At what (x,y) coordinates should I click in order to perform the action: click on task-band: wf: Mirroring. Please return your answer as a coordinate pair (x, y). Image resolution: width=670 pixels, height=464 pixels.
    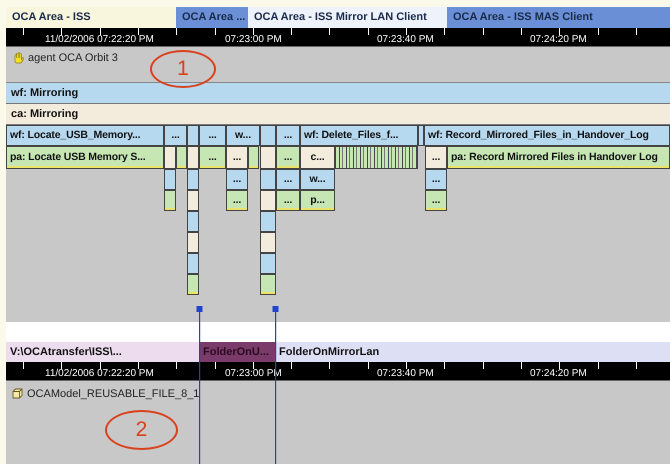
    Looking at the image, I should click on (338, 93).